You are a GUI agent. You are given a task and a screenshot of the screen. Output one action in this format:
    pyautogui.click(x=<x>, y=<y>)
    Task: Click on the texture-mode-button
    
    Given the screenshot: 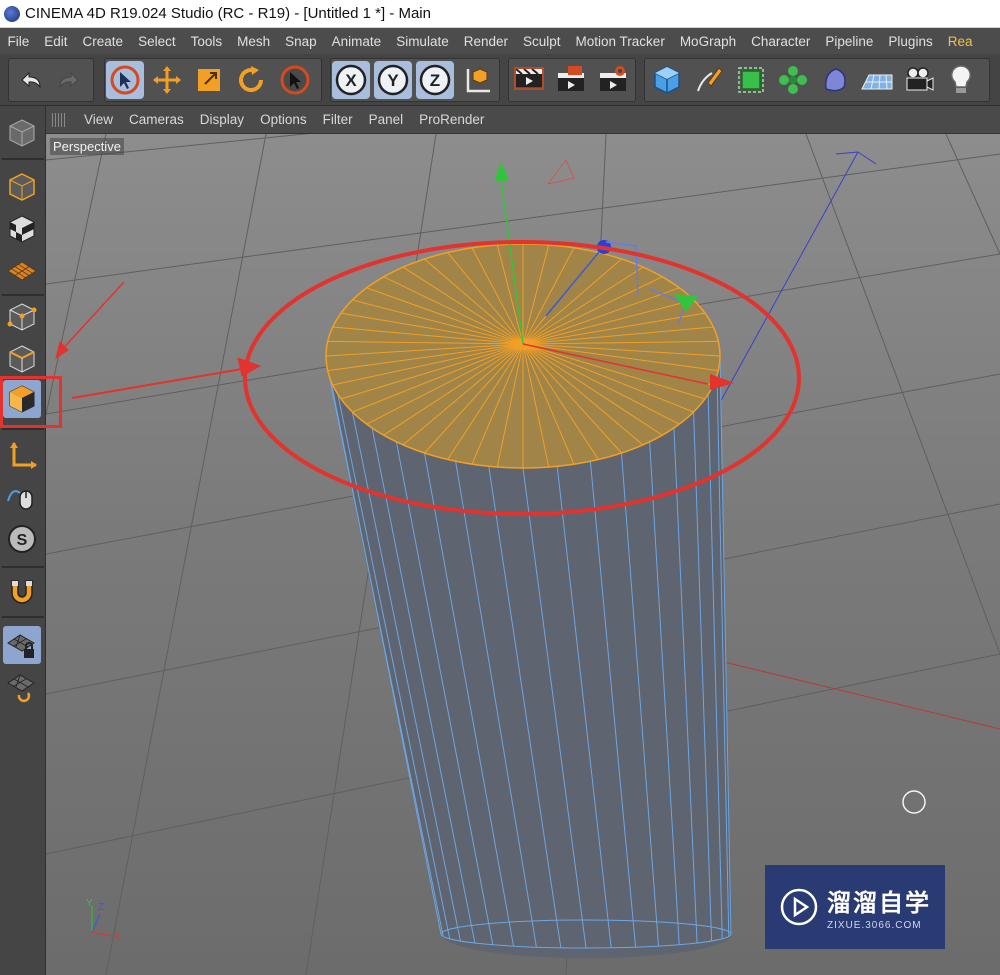 What is the action you would take?
    pyautogui.click(x=22, y=229)
    